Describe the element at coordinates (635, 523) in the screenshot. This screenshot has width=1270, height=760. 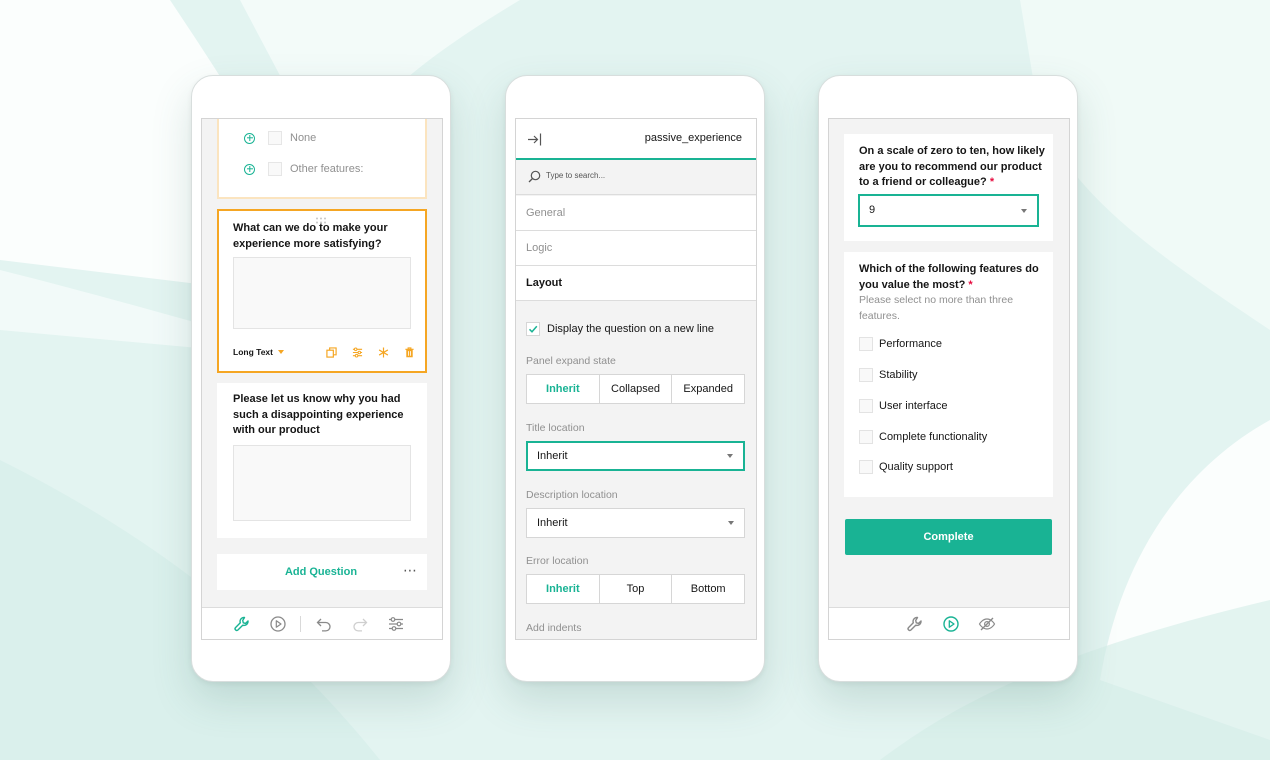
I see `description-location-dropdown: Inherit` at that location.